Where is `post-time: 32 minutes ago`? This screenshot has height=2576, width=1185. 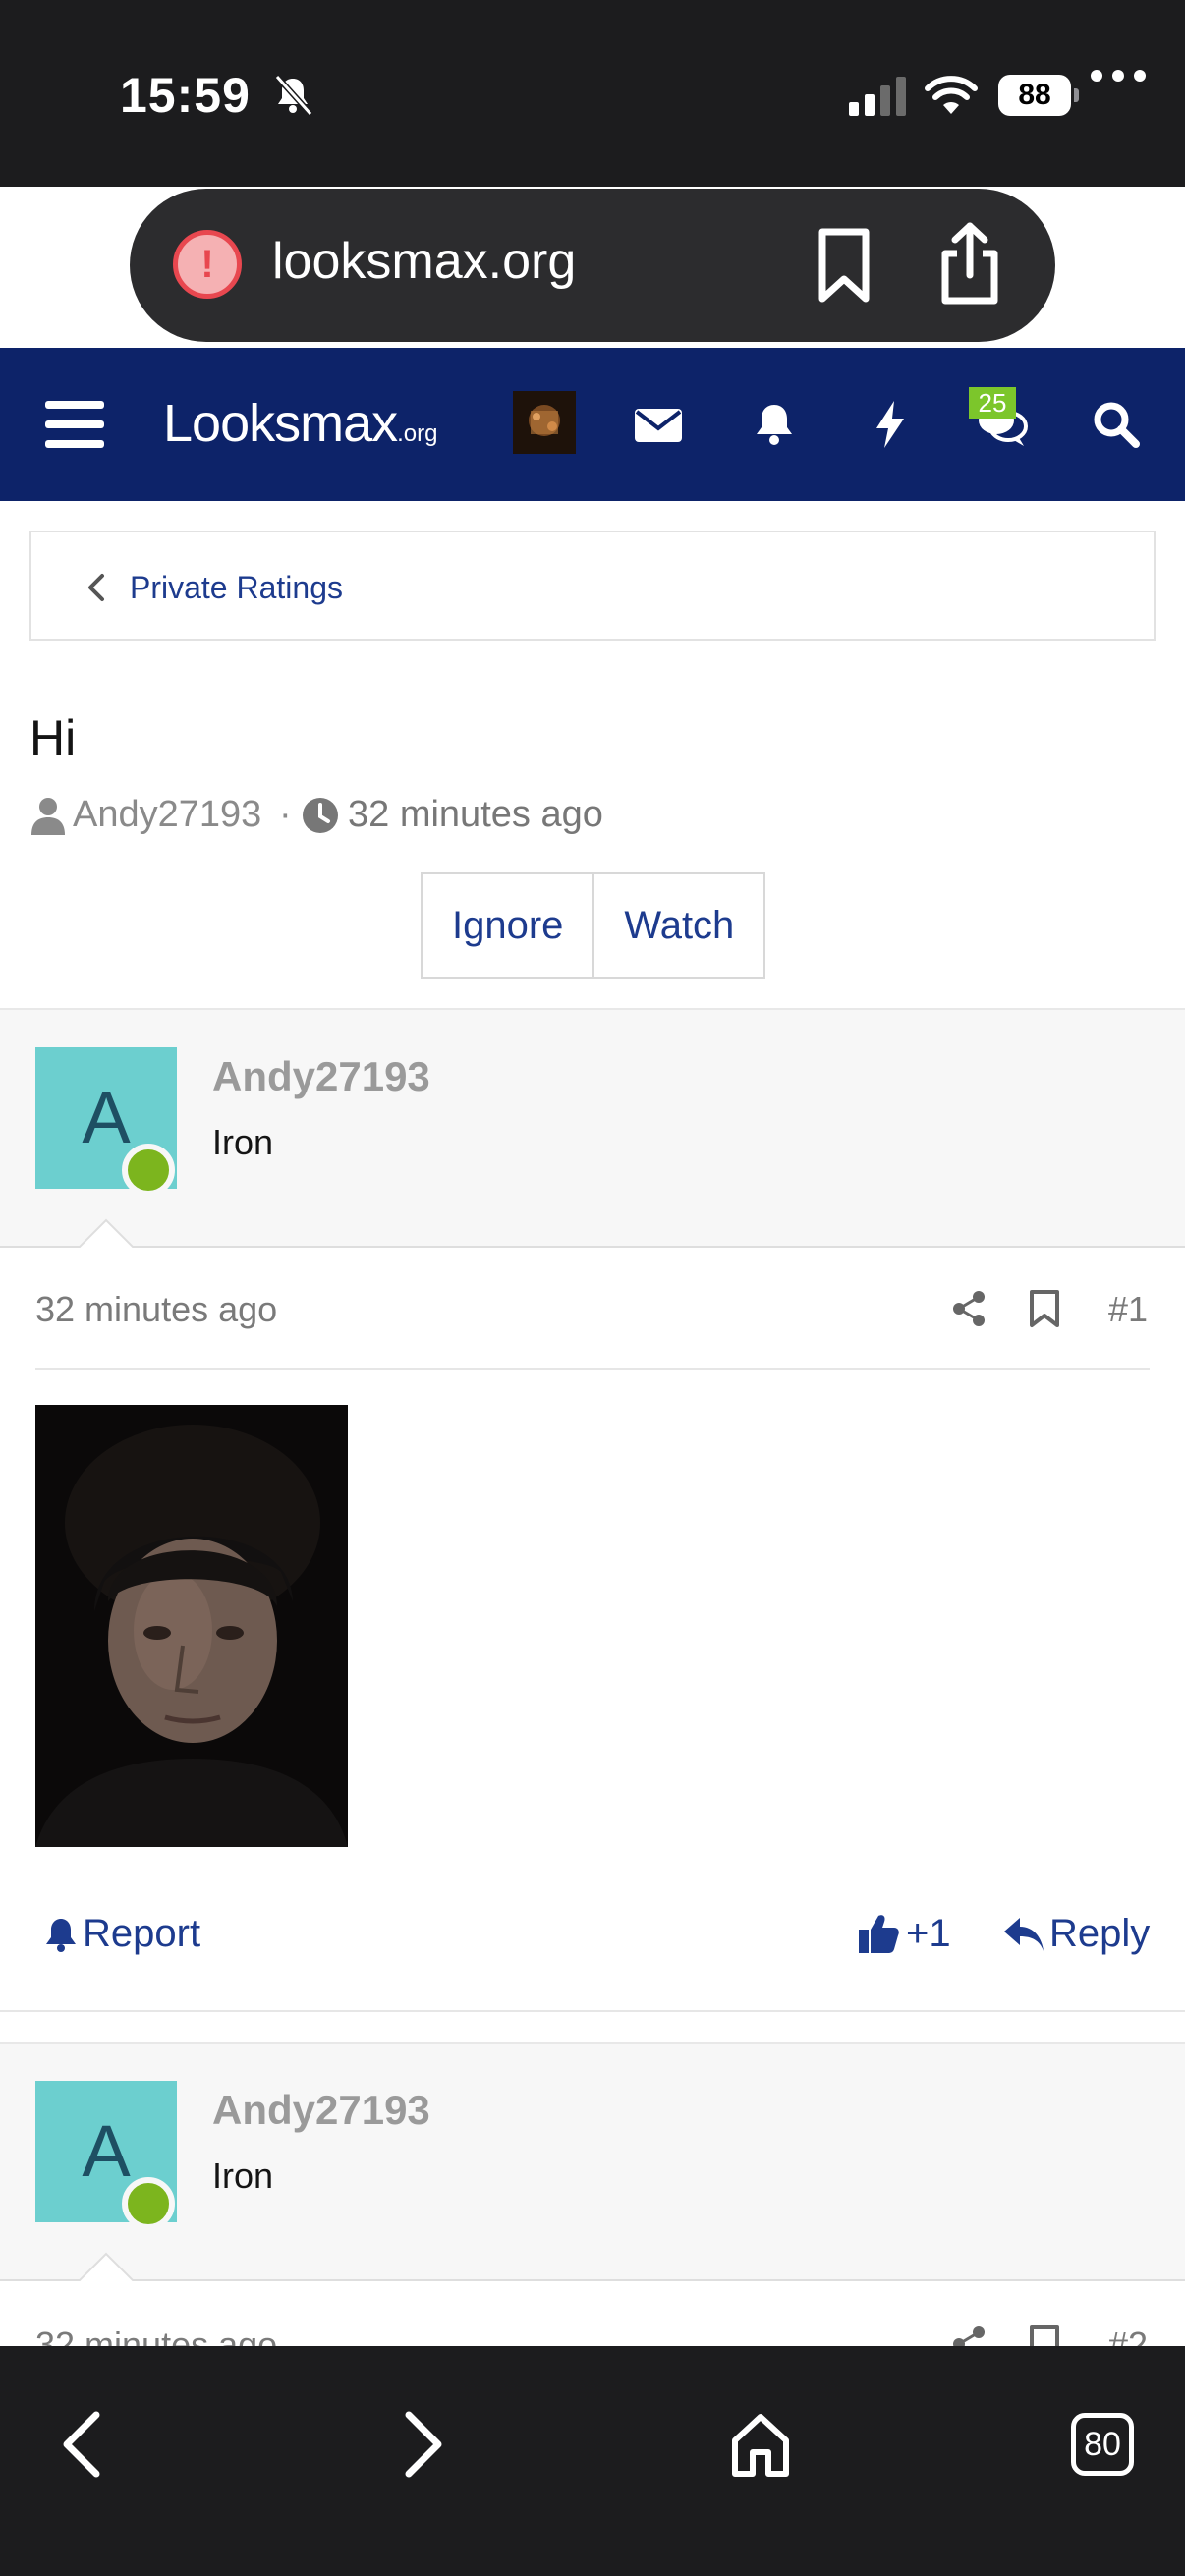
post-time: 32 minutes ago is located at coordinates (156, 1309).